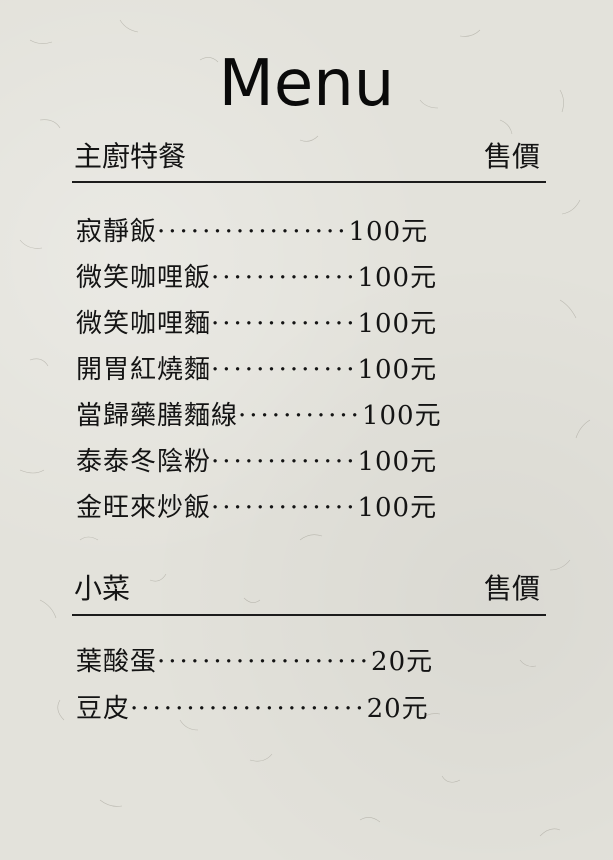 Image resolution: width=613 pixels, height=860 pixels. Describe the element at coordinates (130, 156) in the screenshot. I see `section-heading: 主廚特餐` at that location.